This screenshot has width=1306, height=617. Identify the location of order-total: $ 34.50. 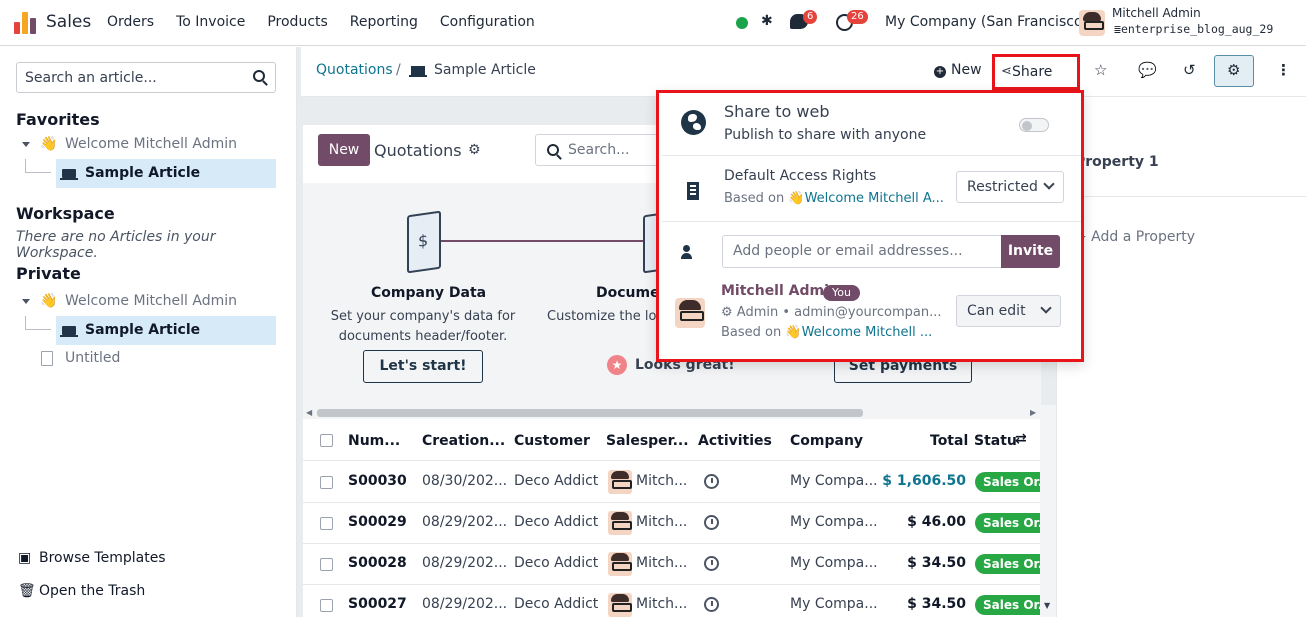
(936, 604).